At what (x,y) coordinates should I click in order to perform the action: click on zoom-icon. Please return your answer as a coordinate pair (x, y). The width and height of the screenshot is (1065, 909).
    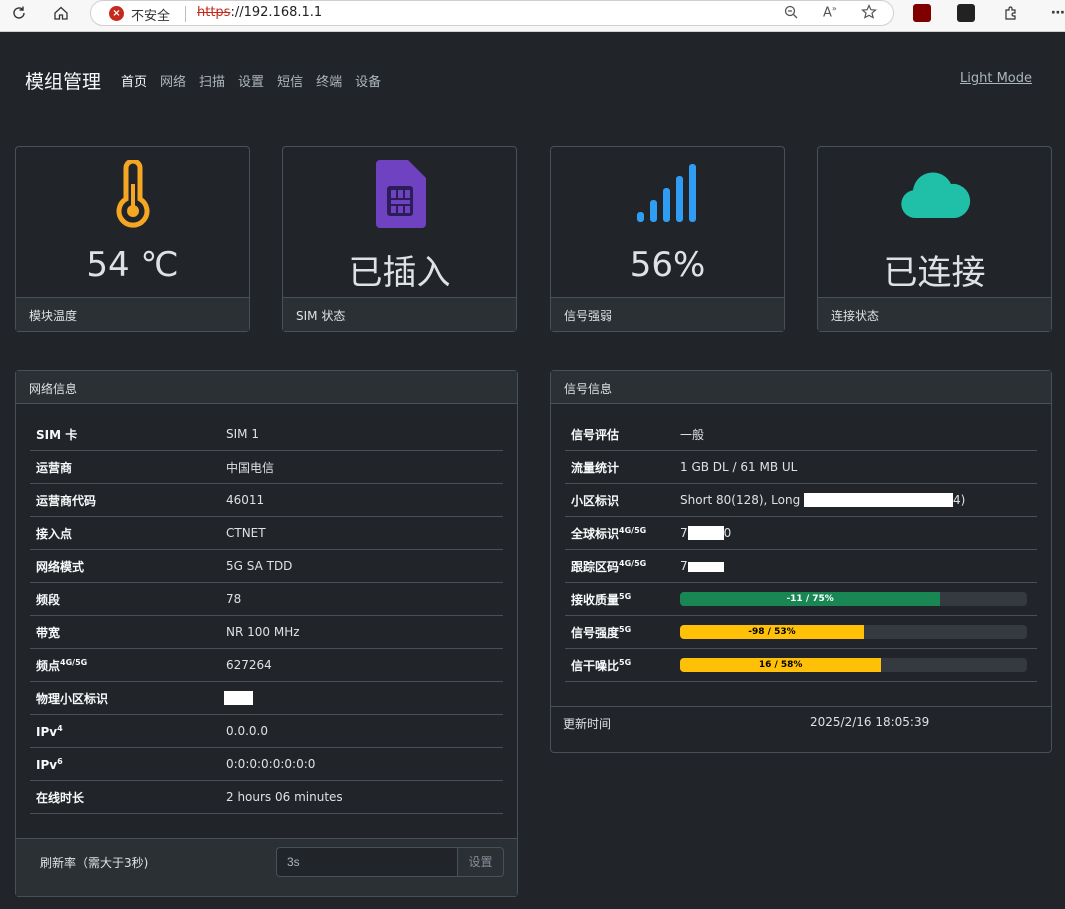
    Looking at the image, I should click on (791, 14).